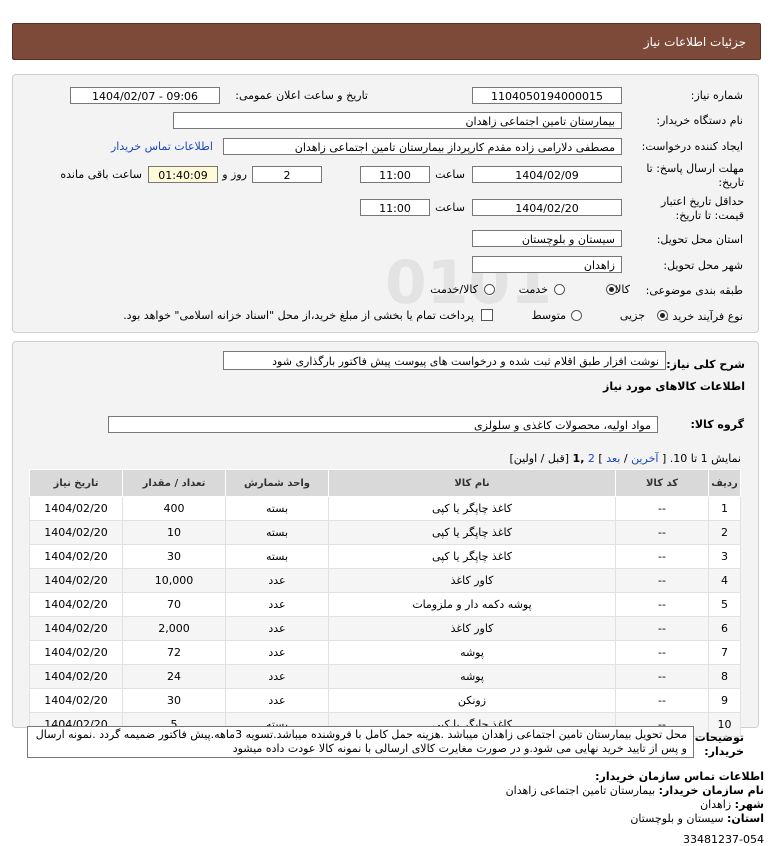  Describe the element at coordinates (699, 239) in the screenshot. I see `province-label: استان محل تحویل:` at that location.